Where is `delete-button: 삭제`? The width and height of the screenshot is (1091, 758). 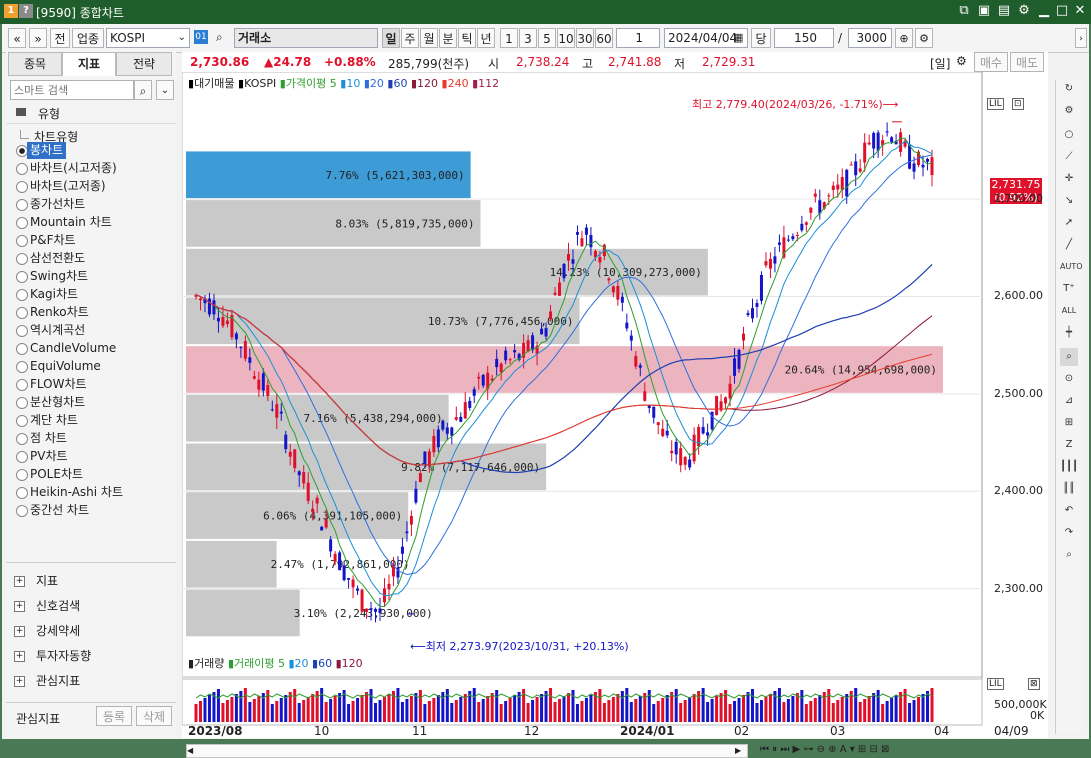
delete-button: 삭제 is located at coordinates (154, 716).